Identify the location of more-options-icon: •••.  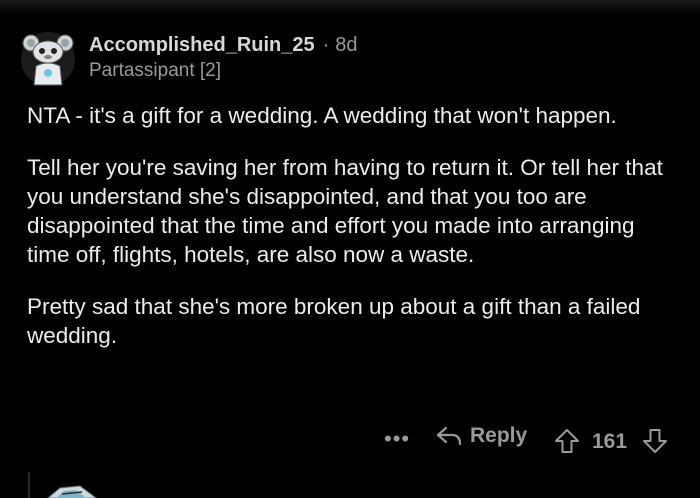
(397, 438).